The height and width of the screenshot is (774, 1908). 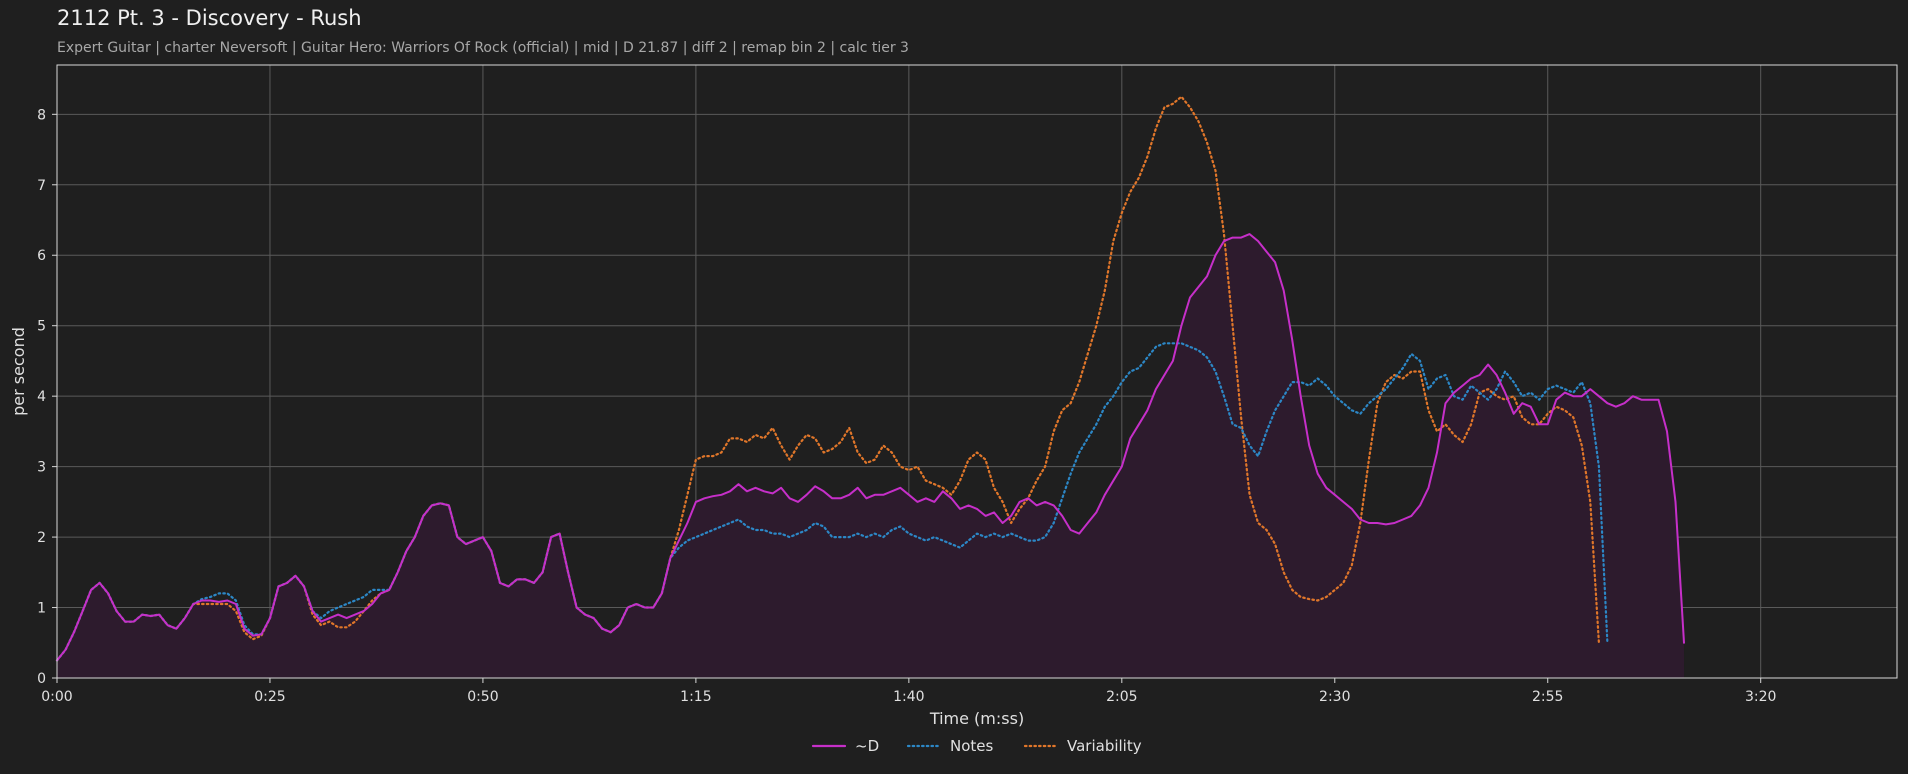 What do you see at coordinates (41, 609) in the screenshot?
I see `y-tick-label: 1` at bounding box center [41, 609].